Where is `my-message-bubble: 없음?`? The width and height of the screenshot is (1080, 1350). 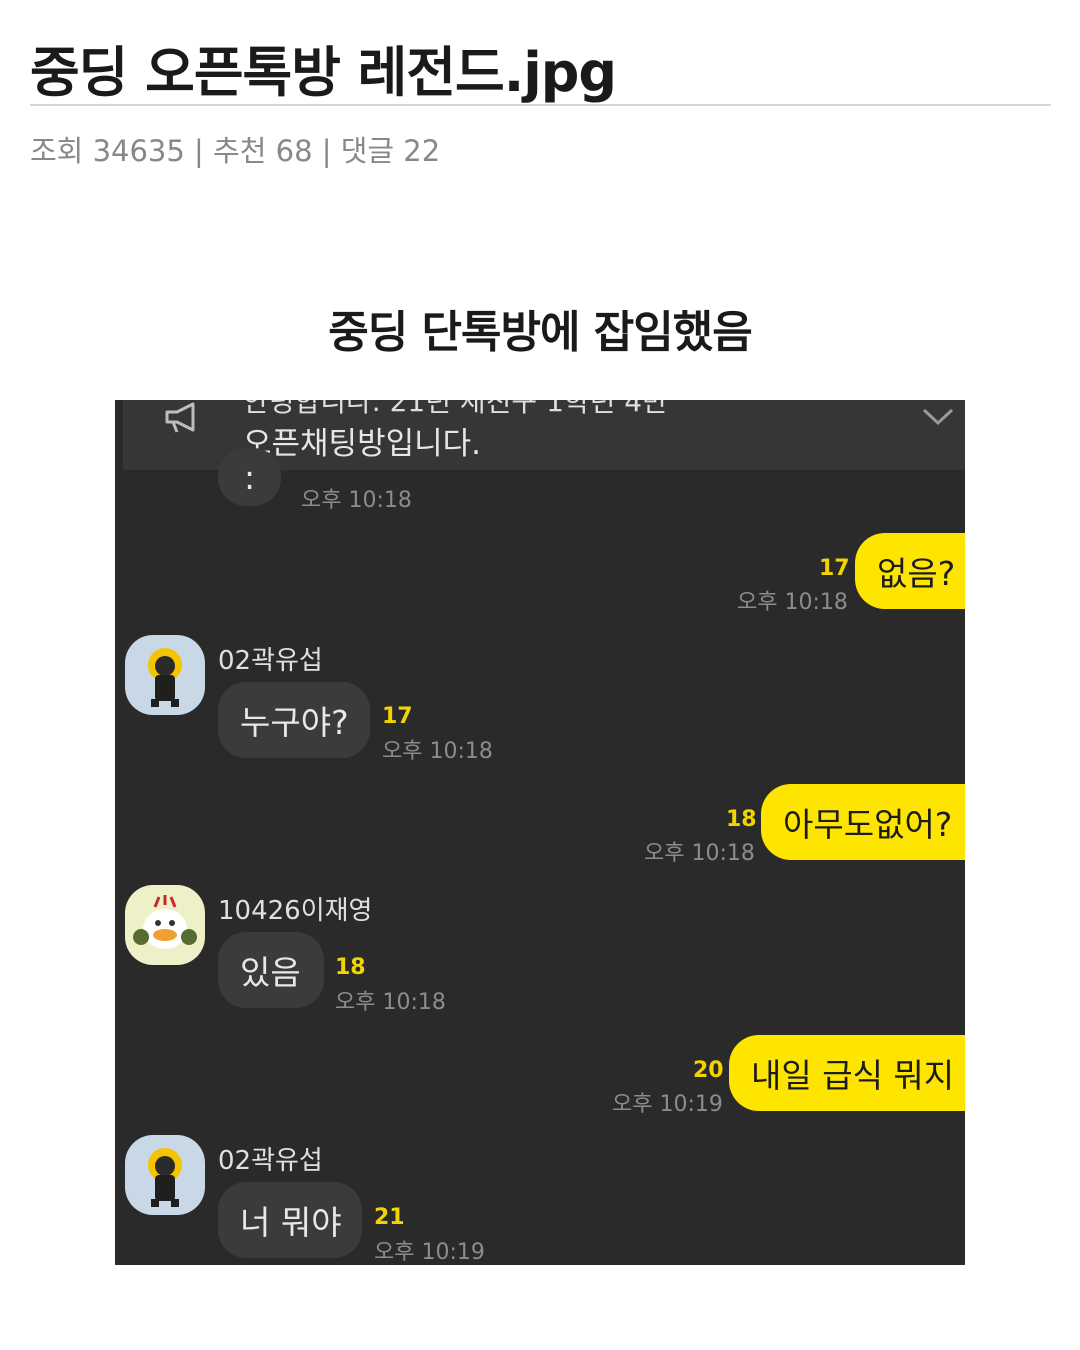
my-message-bubble: 없음? is located at coordinates (910, 571).